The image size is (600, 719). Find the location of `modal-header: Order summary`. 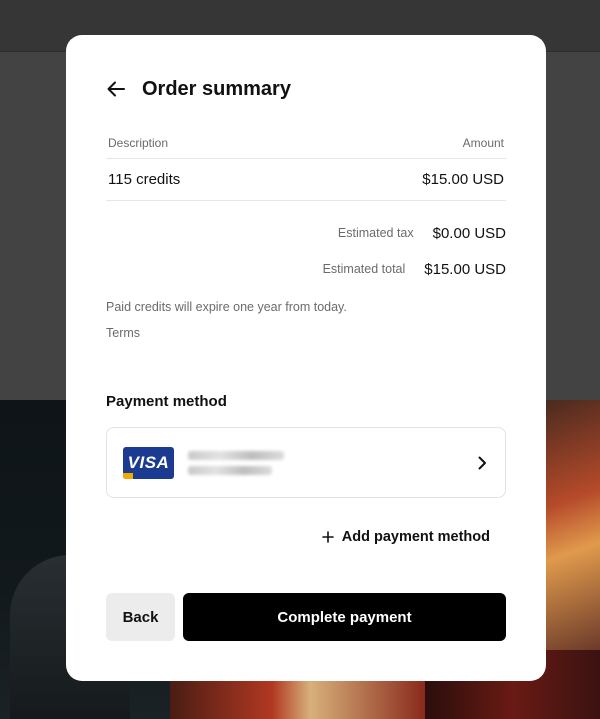

modal-header: Order summary is located at coordinates (198, 89).